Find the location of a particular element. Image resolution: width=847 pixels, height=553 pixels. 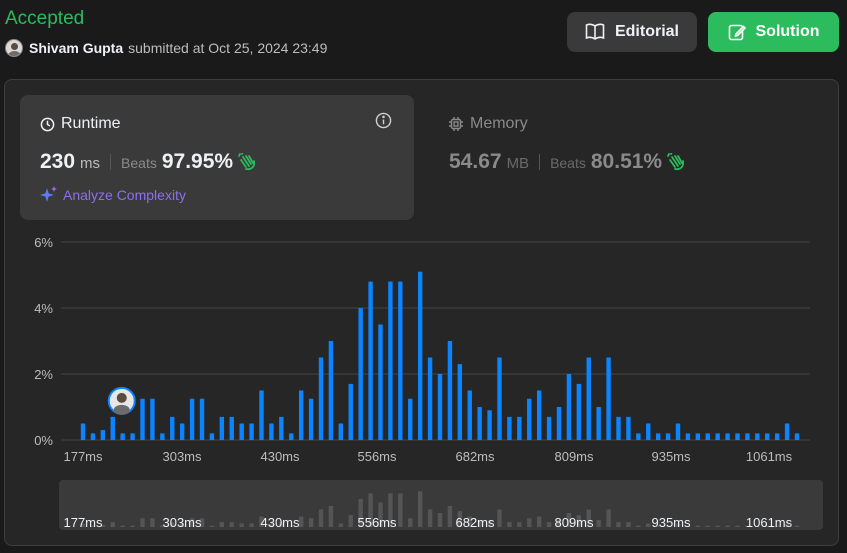

info-icon is located at coordinates (383, 120).